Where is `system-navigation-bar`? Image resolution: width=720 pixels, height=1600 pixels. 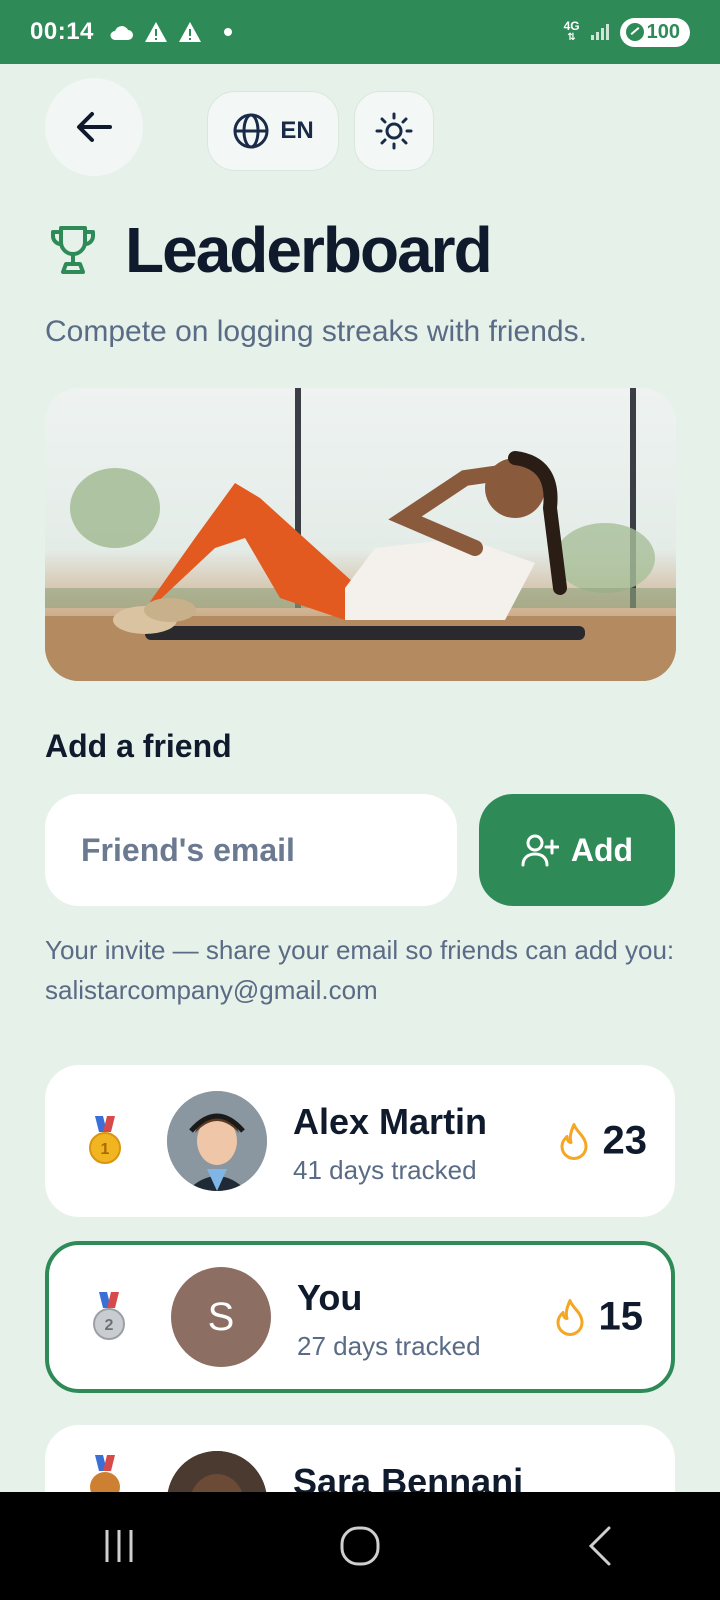 system-navigation-bar is located at coordinates (360, 1546).